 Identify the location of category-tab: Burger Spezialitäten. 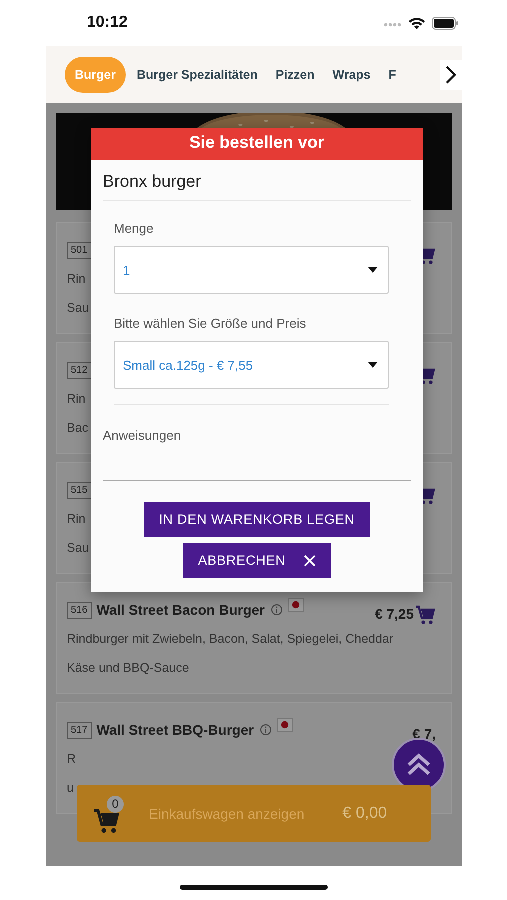
(197, 75).